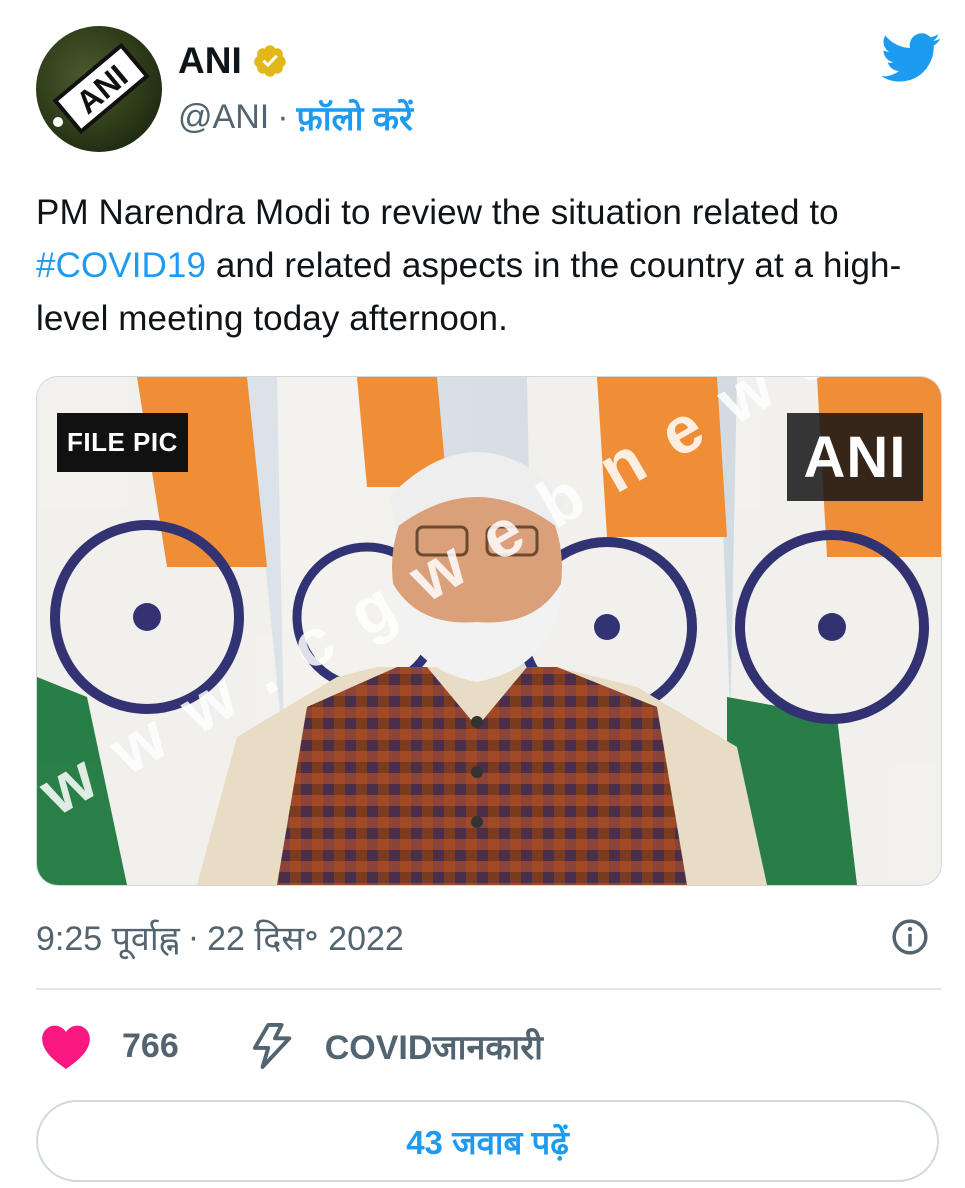 This screenshot has width=965, height=1188. What do you see at coordinates (305, 939) in the screenshot?
I see `tweet-date: 22 दिस॰ 2022` at bounding box center [305, 939].